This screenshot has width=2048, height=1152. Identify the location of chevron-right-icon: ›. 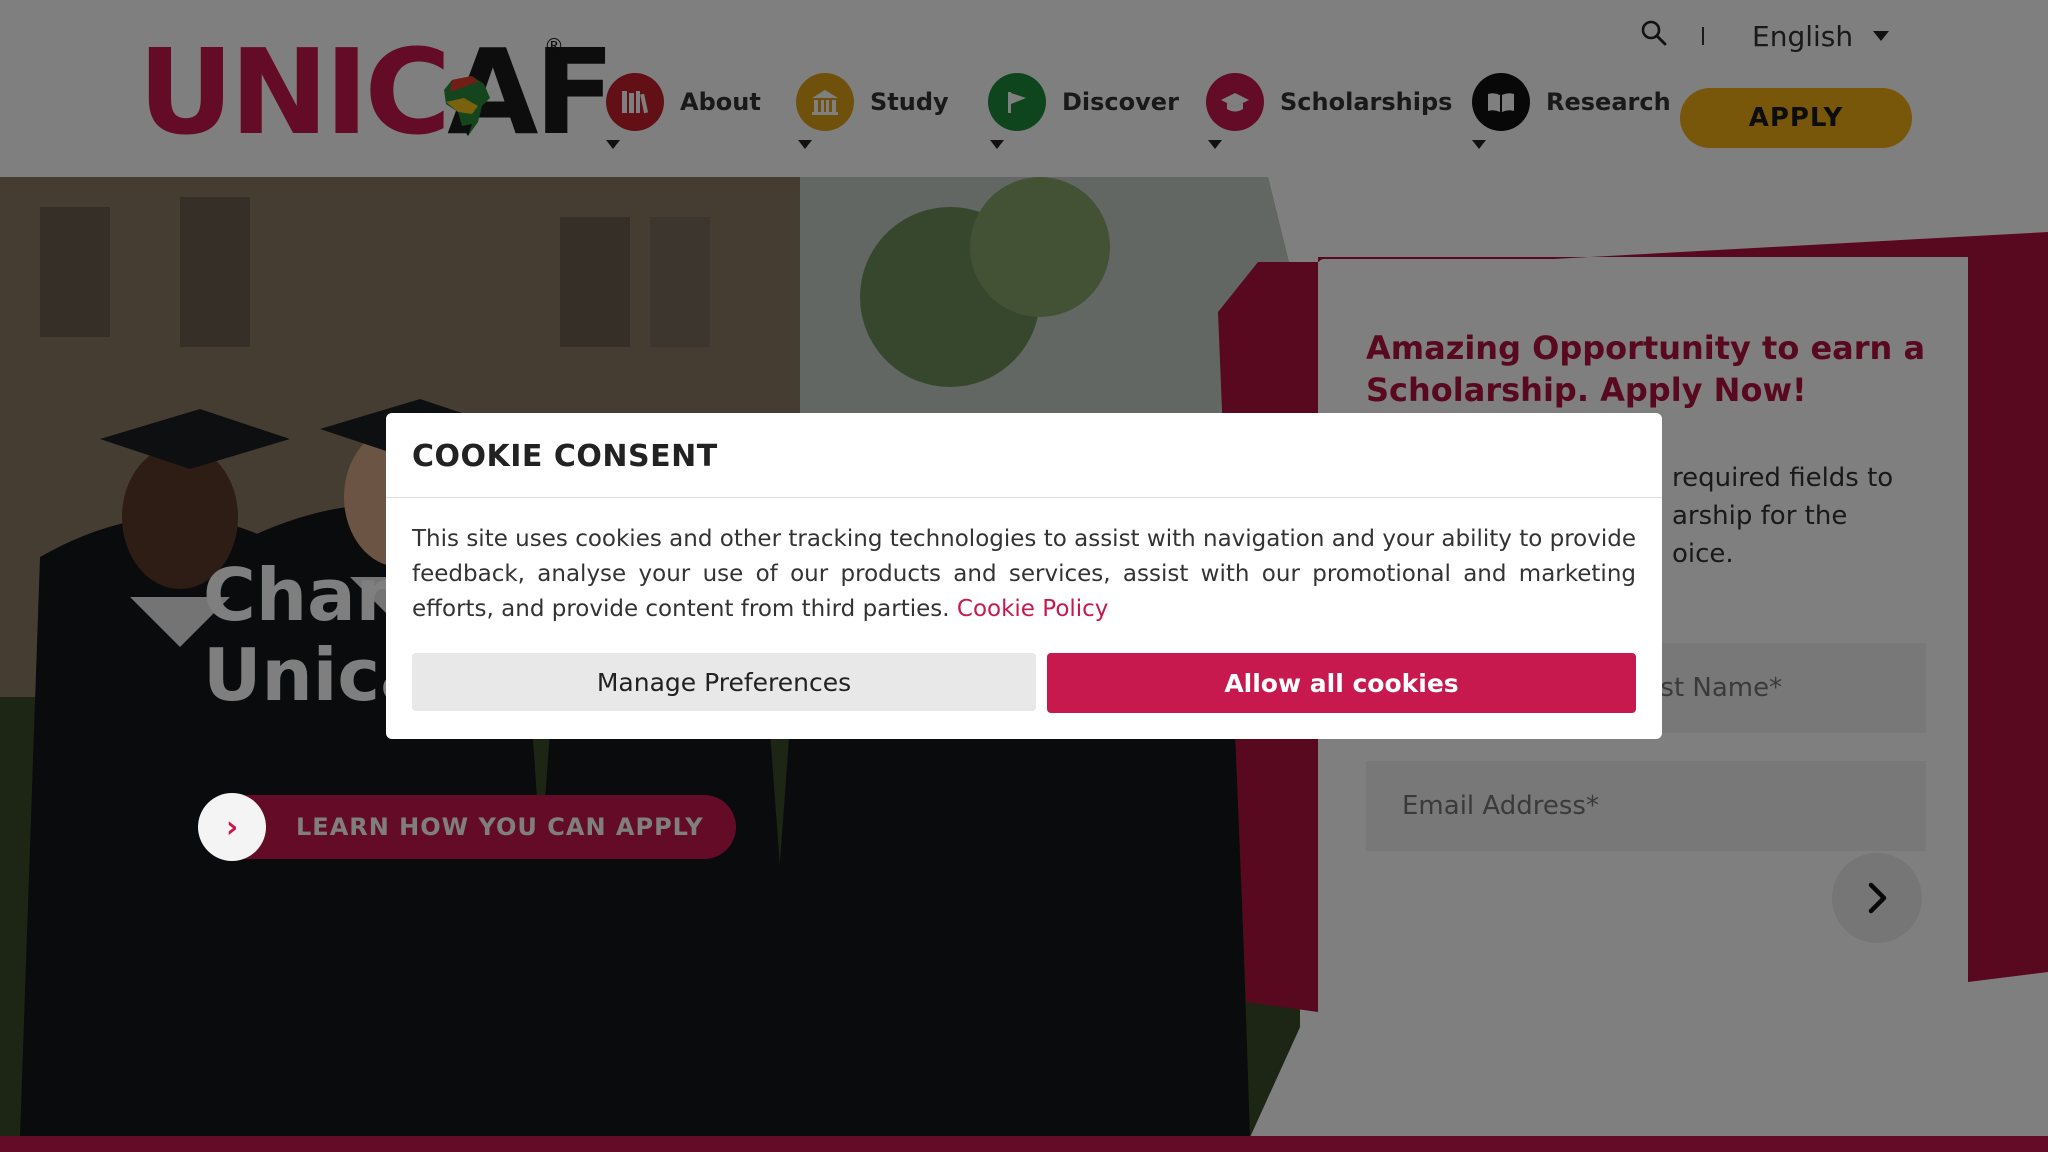
(232, 827).